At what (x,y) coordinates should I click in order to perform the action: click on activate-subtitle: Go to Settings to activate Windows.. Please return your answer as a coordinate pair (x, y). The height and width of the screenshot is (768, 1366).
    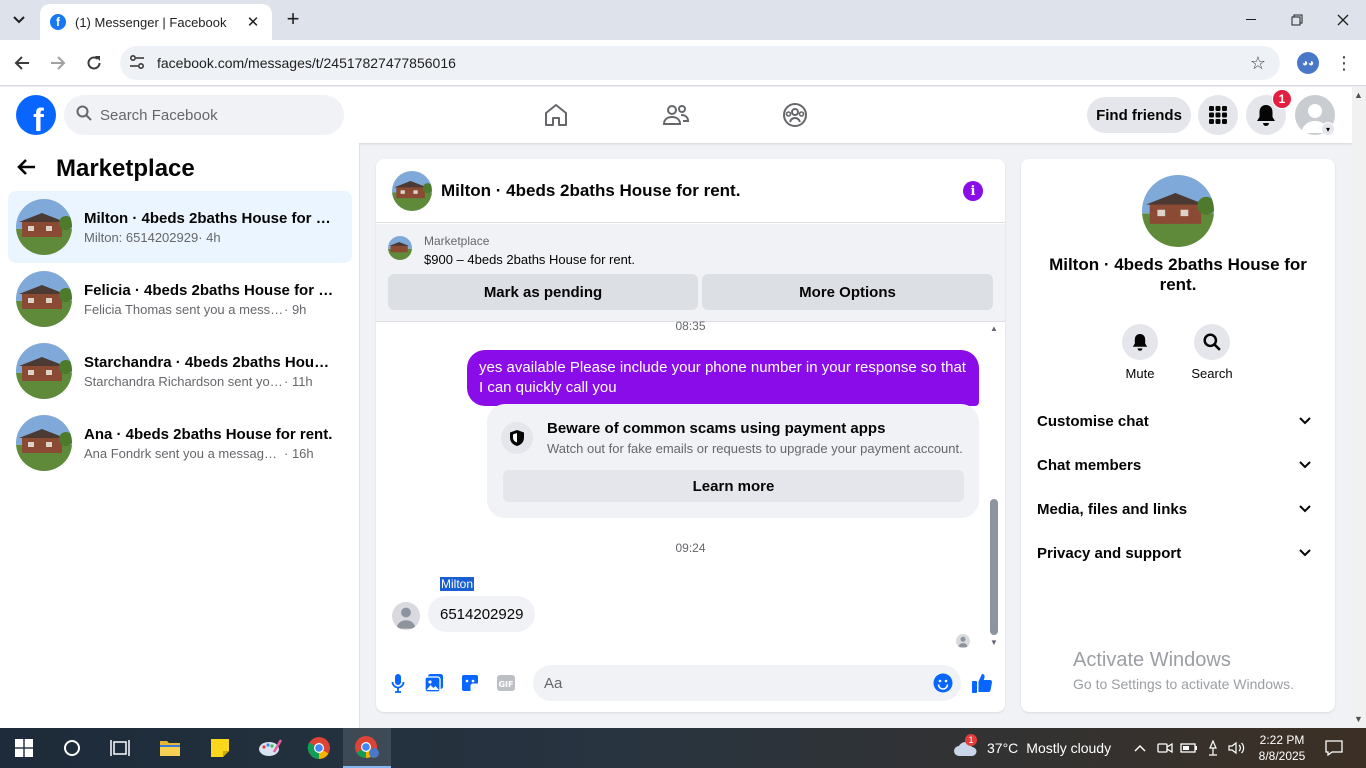
    Looking at the image, I should click on (1183, 684).